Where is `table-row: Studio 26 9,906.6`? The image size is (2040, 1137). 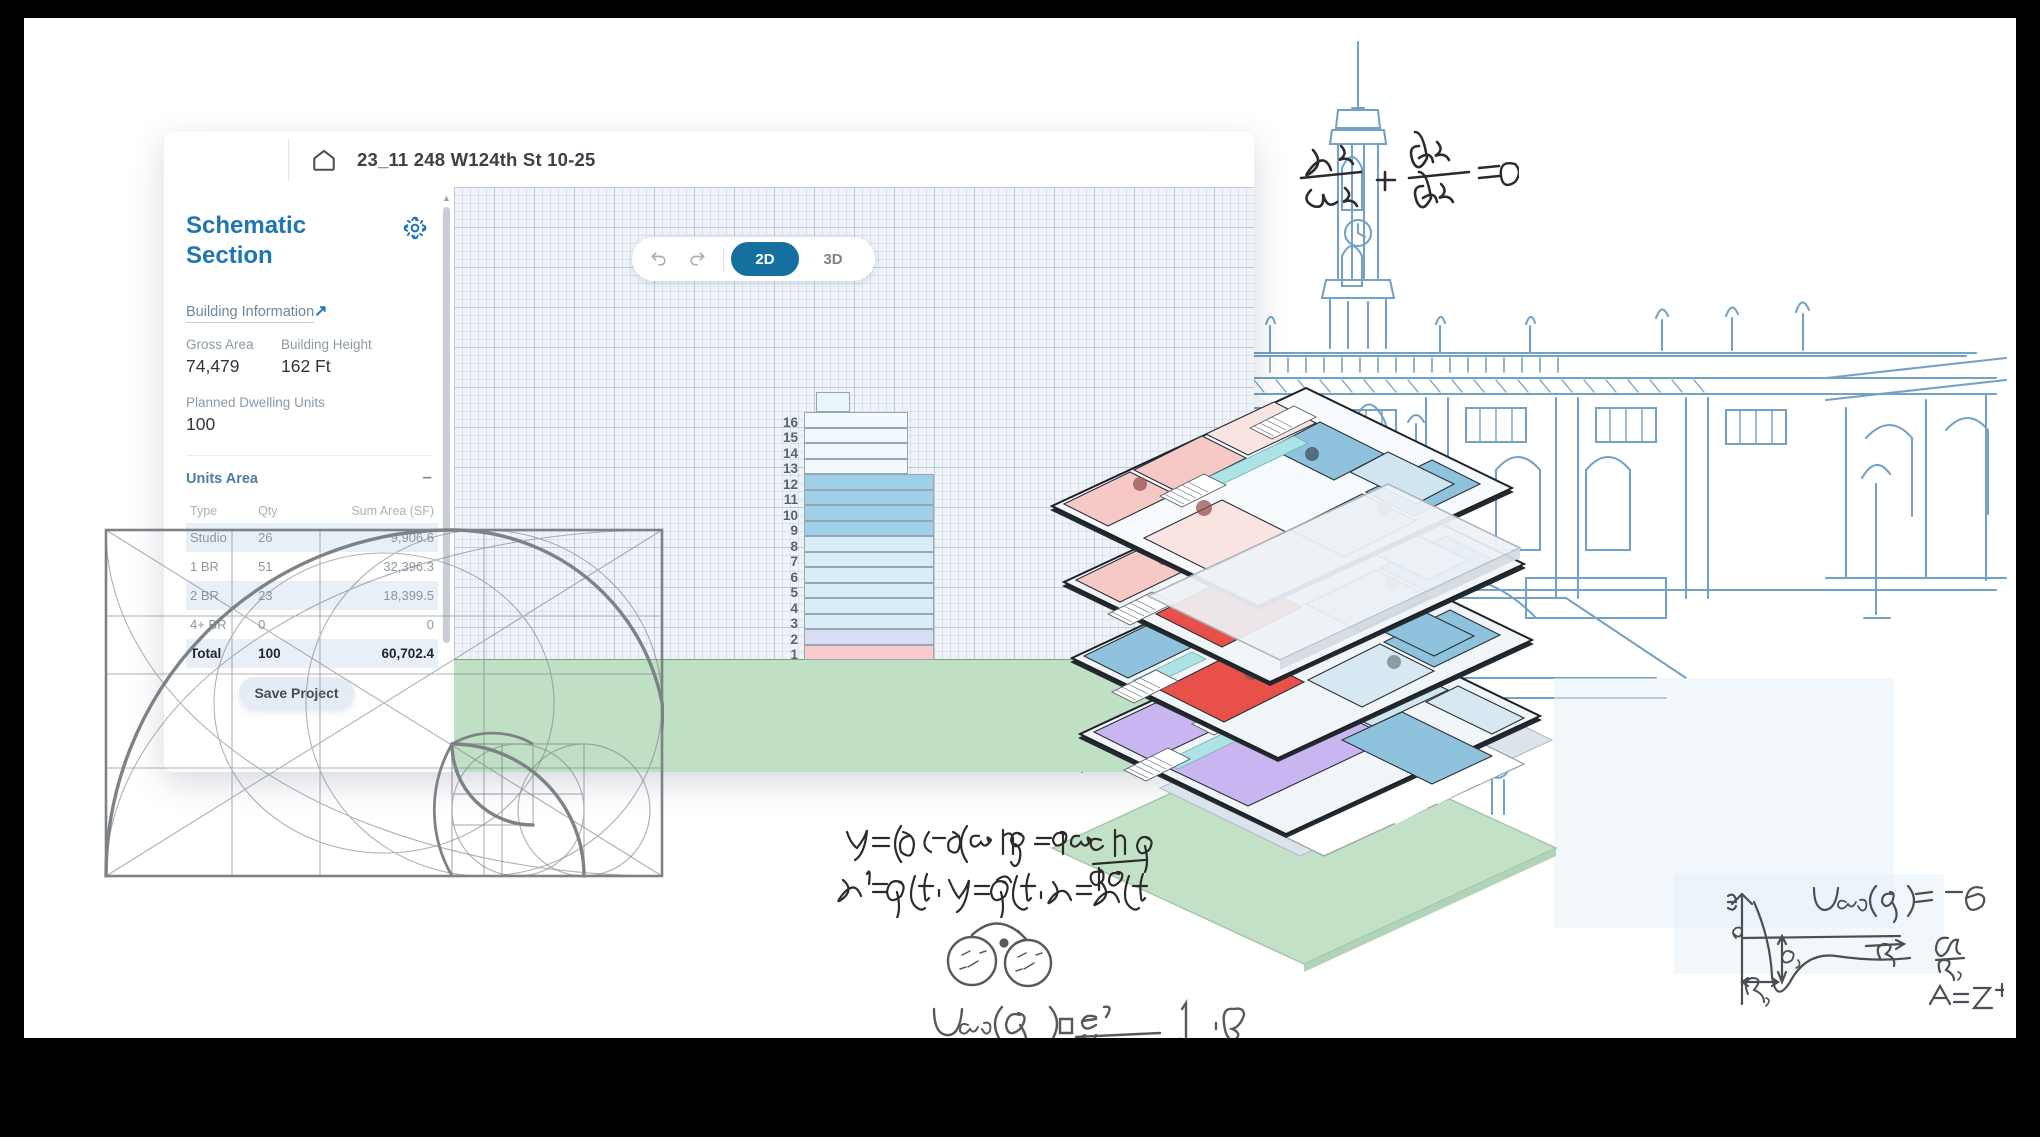
table-row: Studio 26 9,906.6 is located at coordinates (312, 537).